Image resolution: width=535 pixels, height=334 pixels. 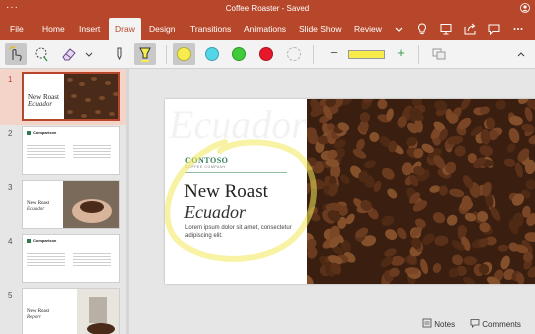 I want to click on finger-draw-icon, so click(x=15, y=54).